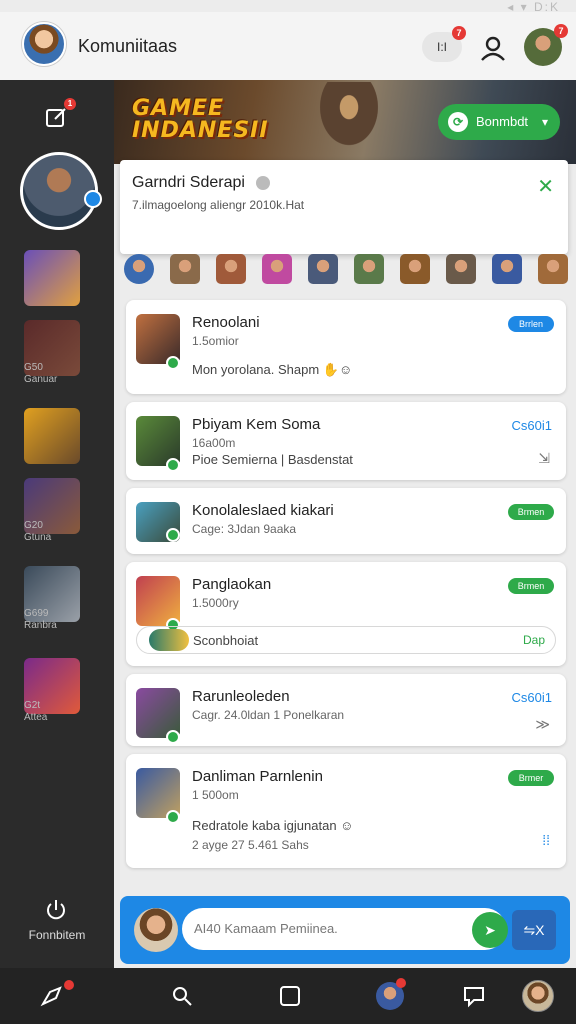 The image size is (576, 1024). What do you see at coordinates (182, 996) in the screenshot?
I see `search-icon` at bounding box center [182, 996].